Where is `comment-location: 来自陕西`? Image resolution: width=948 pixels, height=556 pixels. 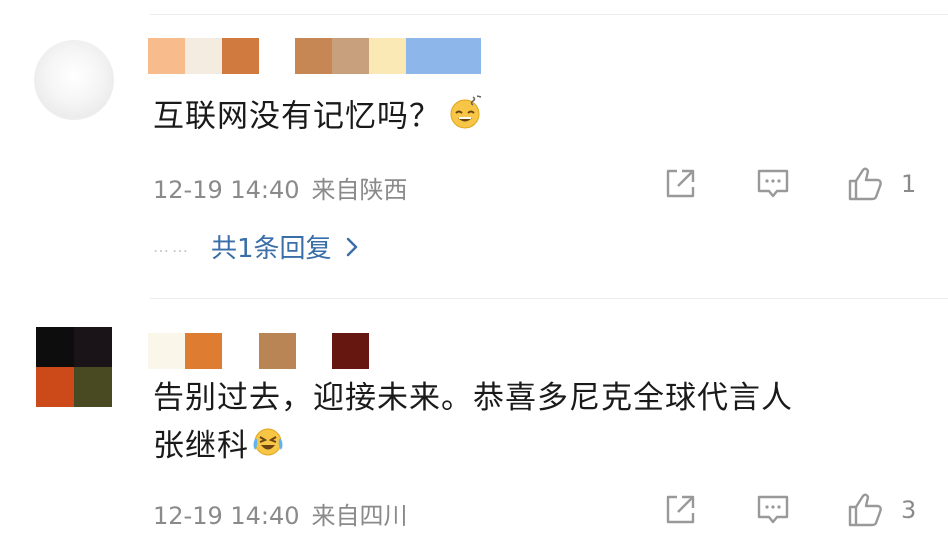 comment-location: 来自陕西 is located at coordinates (359, 190).